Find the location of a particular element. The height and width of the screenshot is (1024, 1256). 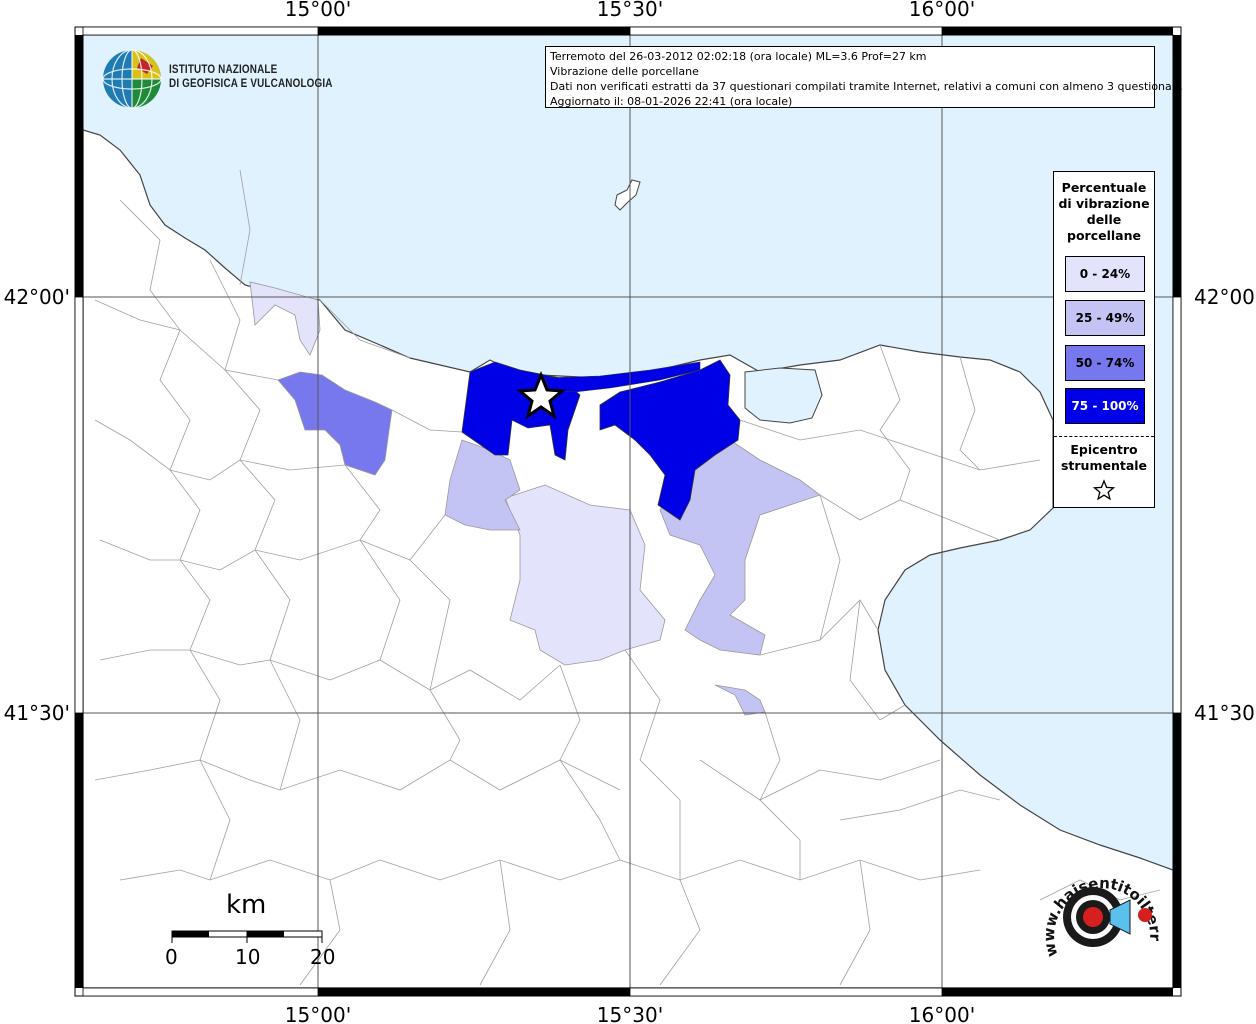

legend-epicenter-label: Epicentro strumentale is located at coordinates (1104, 457).